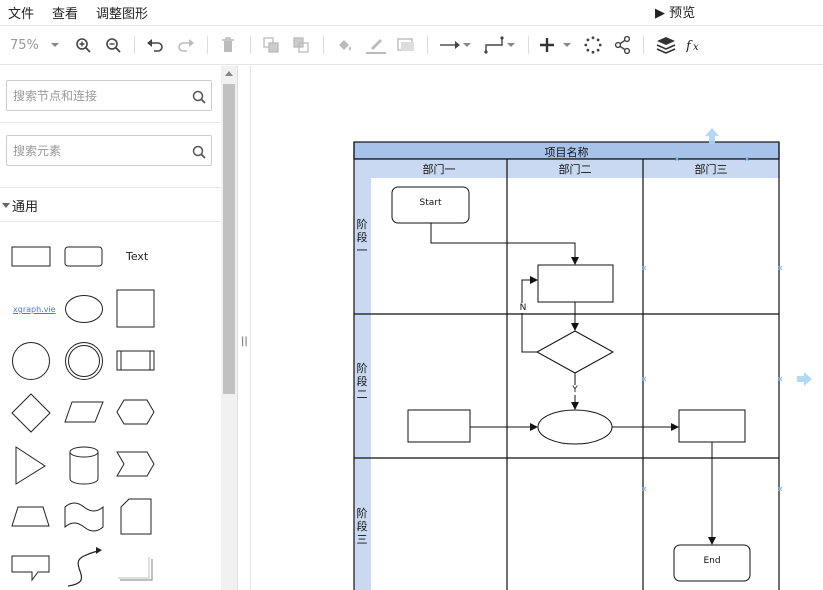 Image resolution: width=823 pixels, height=590 pixels. I want to click on search-nodes-box, so click(109, 95).